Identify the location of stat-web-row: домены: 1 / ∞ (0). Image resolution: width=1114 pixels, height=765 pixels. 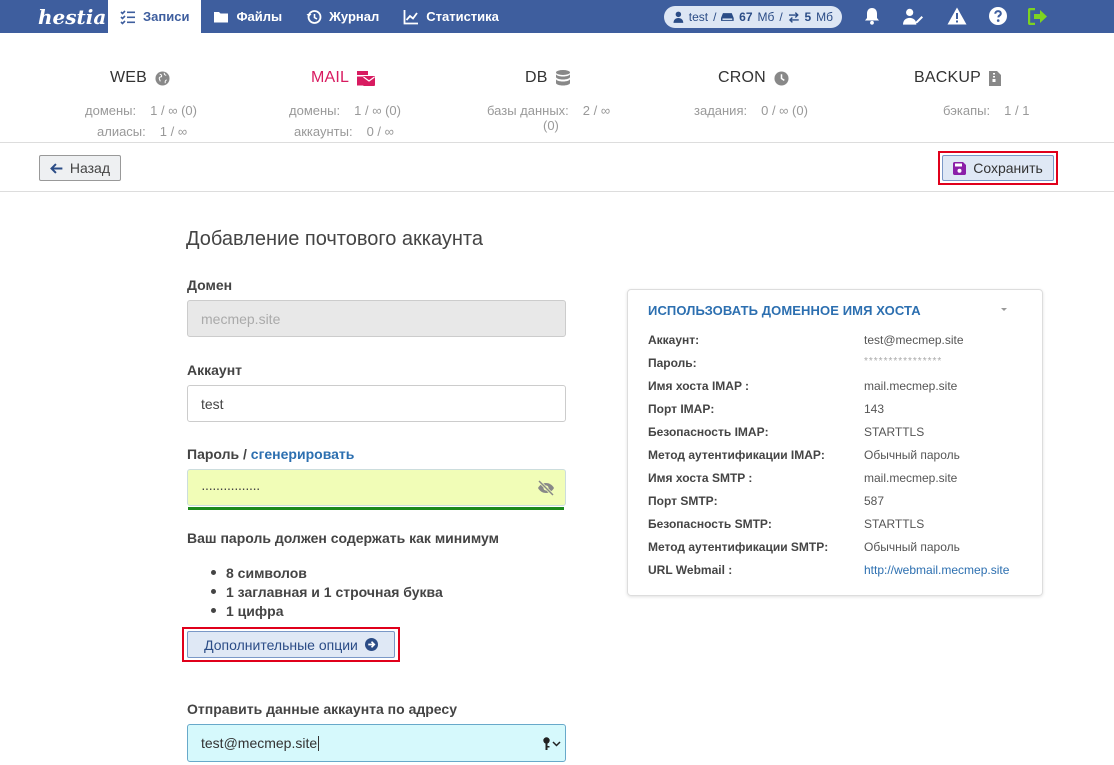
(141, 110).